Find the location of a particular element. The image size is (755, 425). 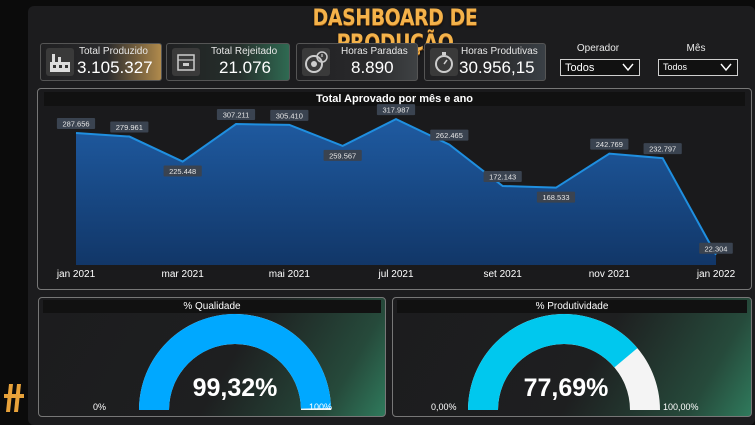

kpi-label: Total Produzido is located at coordinates (113, 51).